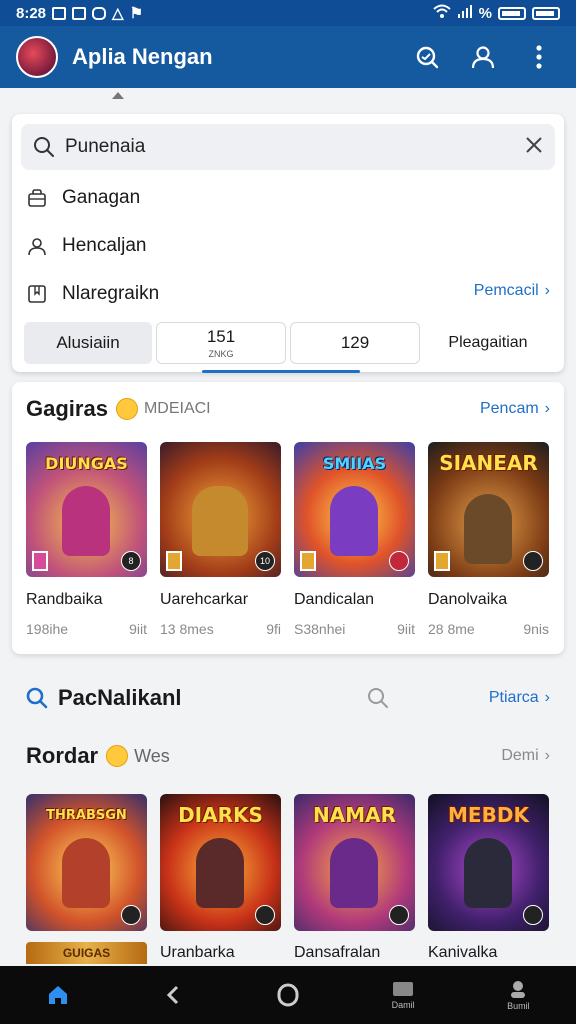 The width and height of the screenshot is (576, 1024). What do you see at coordinates (118, 95) in the screenshot?
I see `caret-up-icon` at bounding box center [118, 95].